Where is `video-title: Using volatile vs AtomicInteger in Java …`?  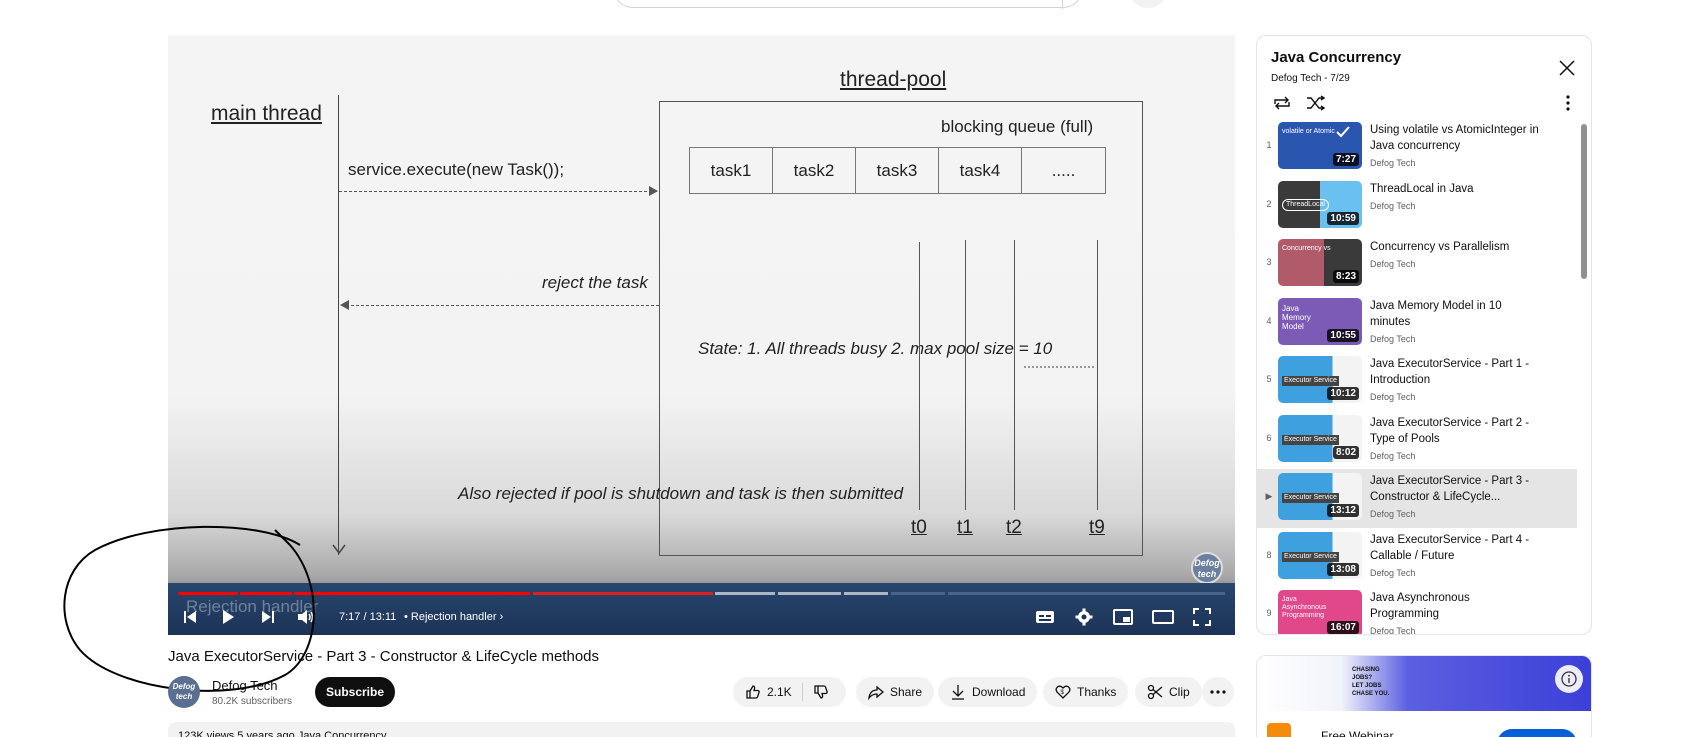 video-title: Using volatile vs AtomicInteger in Java … is located at coordinates (1455, 138).